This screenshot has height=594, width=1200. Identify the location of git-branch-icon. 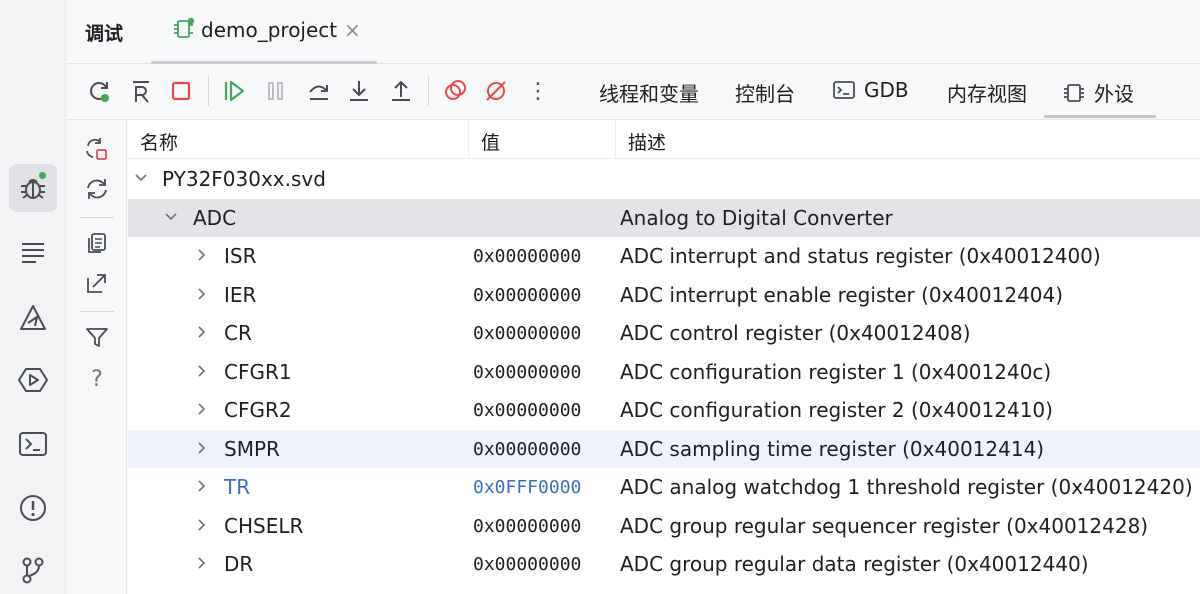
(33, 570).